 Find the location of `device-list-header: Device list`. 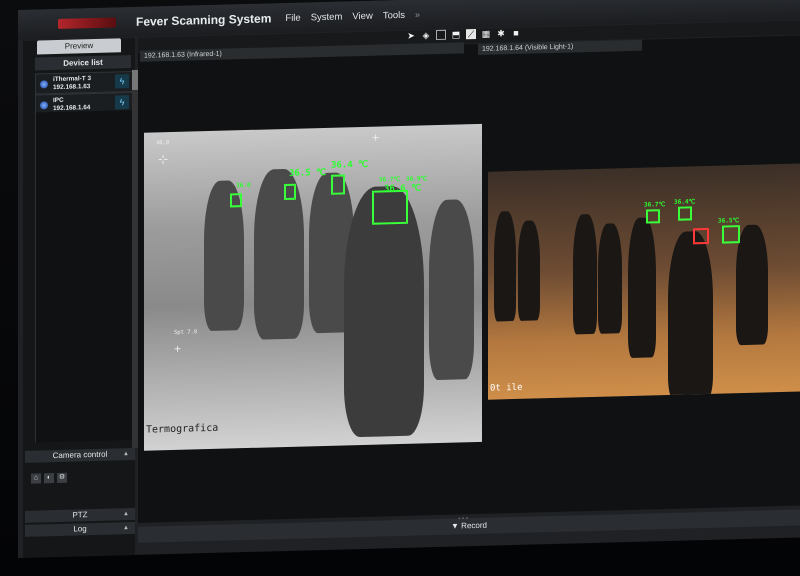

device-list-header: Device list is located at coordinates (83, 63).